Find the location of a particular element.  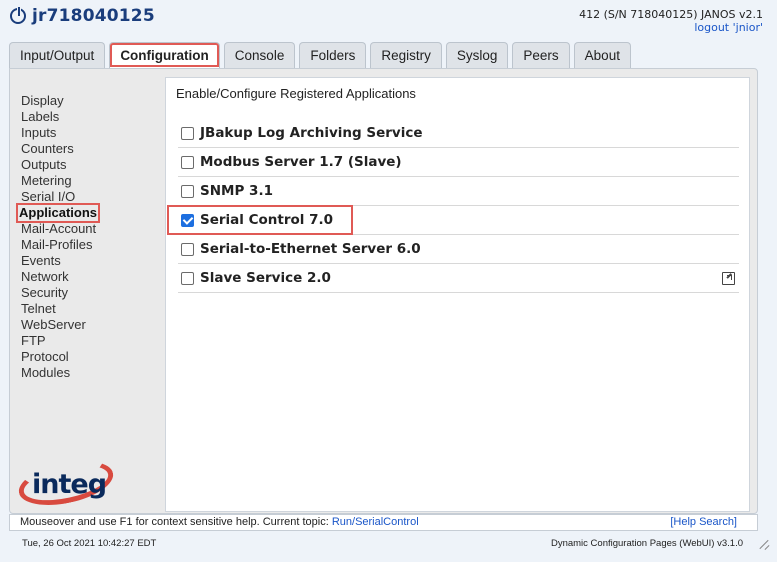

power-icon is located at coordinates (18, 15).